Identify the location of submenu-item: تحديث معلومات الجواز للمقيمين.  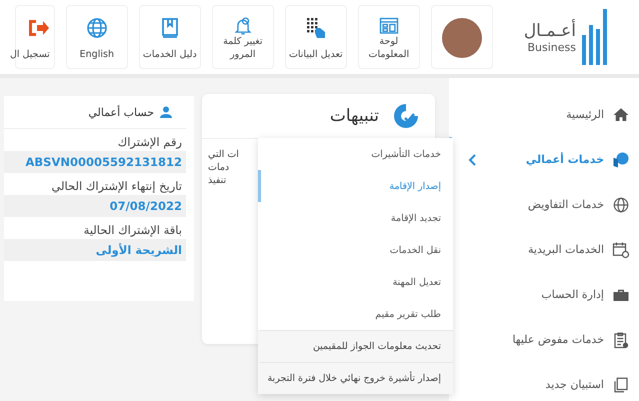
(355, 346).